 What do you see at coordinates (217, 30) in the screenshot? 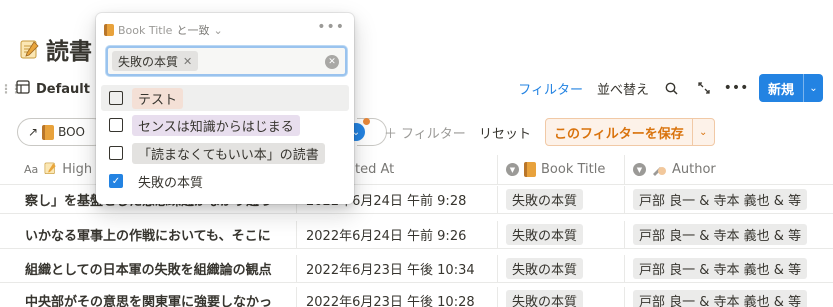
I see `chevron-down-icon: ⌄` at bounding box center [217, 30].